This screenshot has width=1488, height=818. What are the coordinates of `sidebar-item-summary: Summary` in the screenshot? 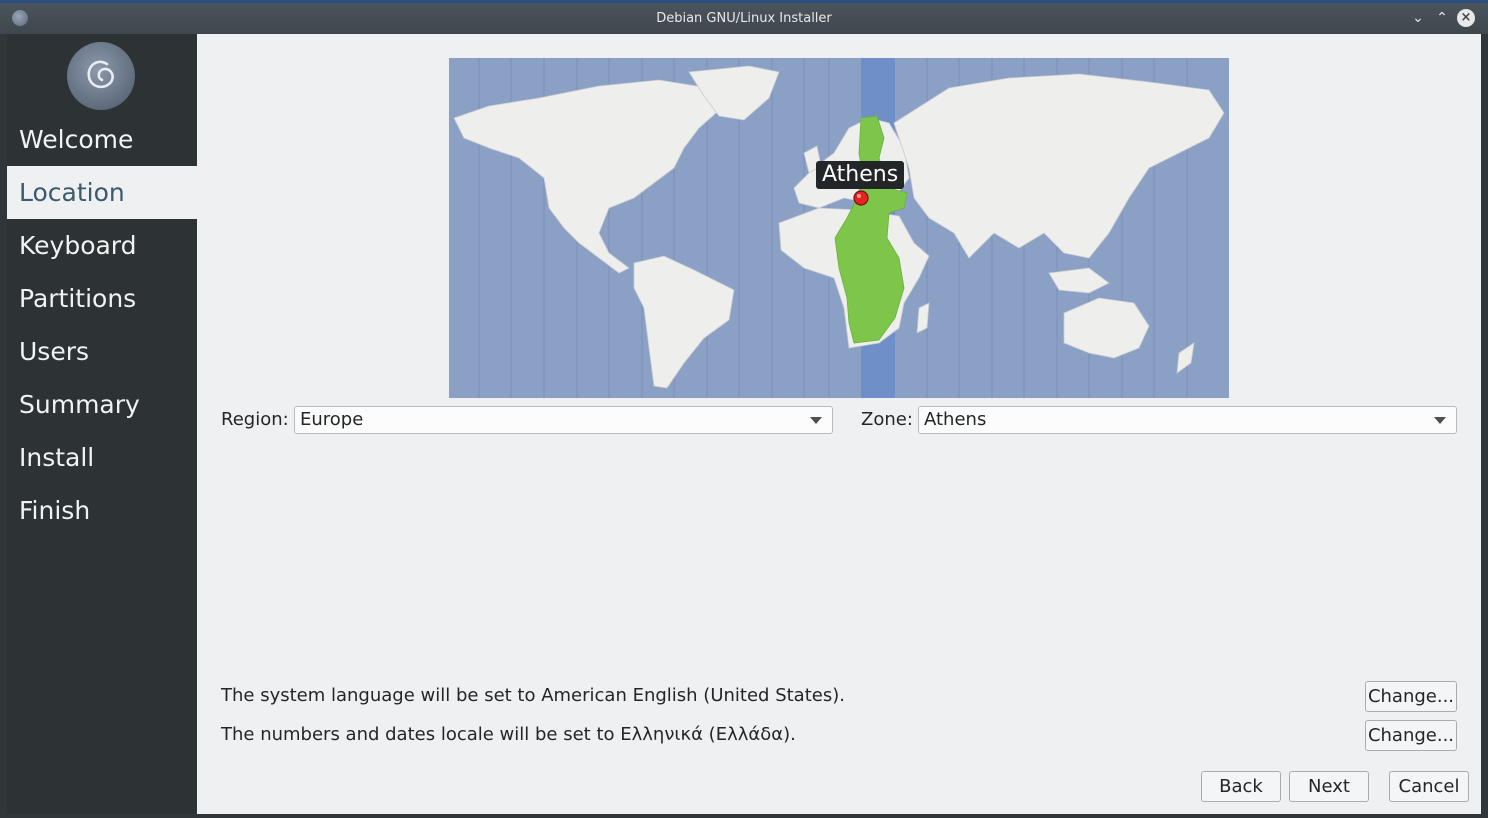 It's located at (79, 404).